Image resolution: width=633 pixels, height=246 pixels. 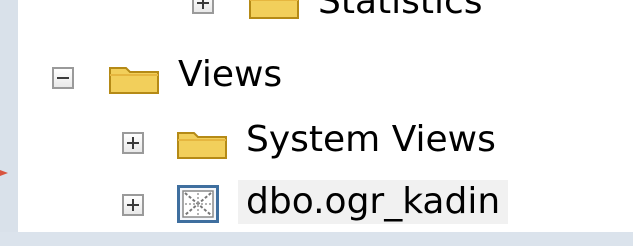 I want to click on tree-node-label: Views, so click(x=230, y=74).